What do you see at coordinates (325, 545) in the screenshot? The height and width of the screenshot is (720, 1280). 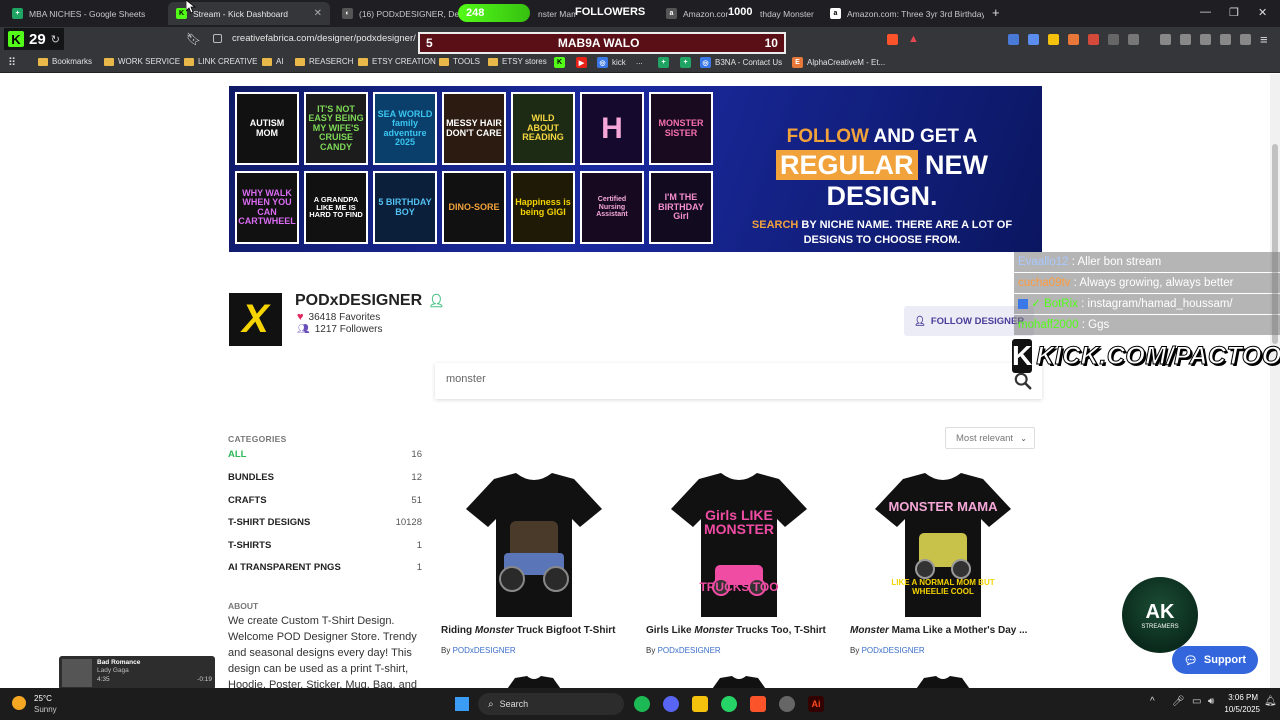 I see `category-item-tshirts: T-SHIRTS 1` at bounding box center [325, 545].